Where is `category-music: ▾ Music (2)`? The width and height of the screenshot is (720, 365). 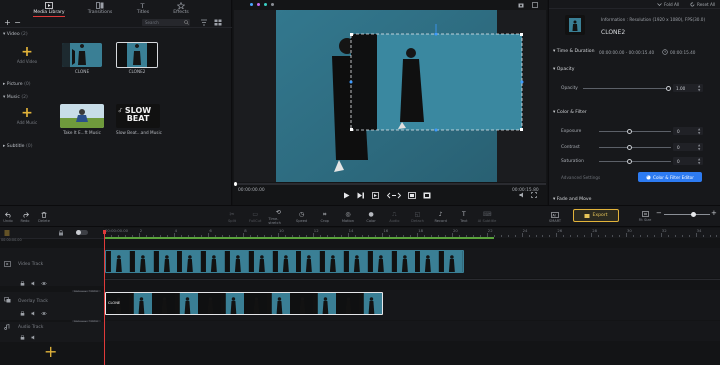 category-music: ▾ Music (2) is located at coordinates (15, 97).